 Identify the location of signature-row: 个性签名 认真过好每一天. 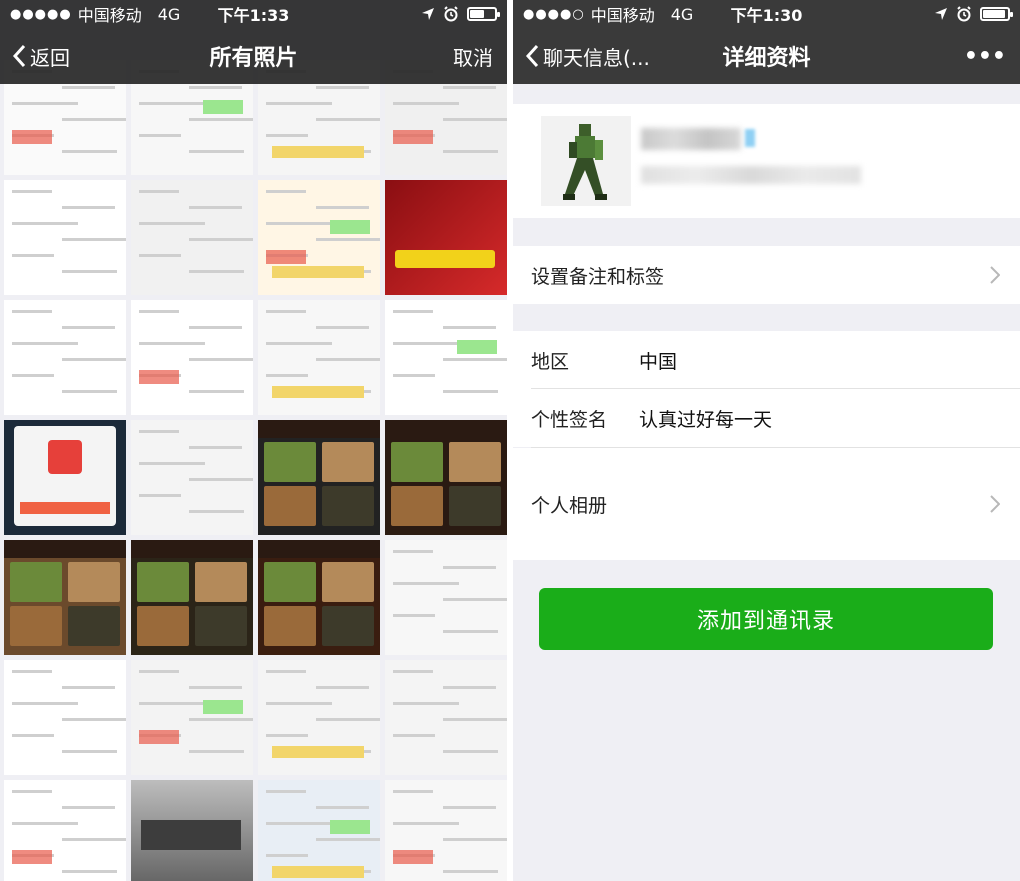
(766, 418).